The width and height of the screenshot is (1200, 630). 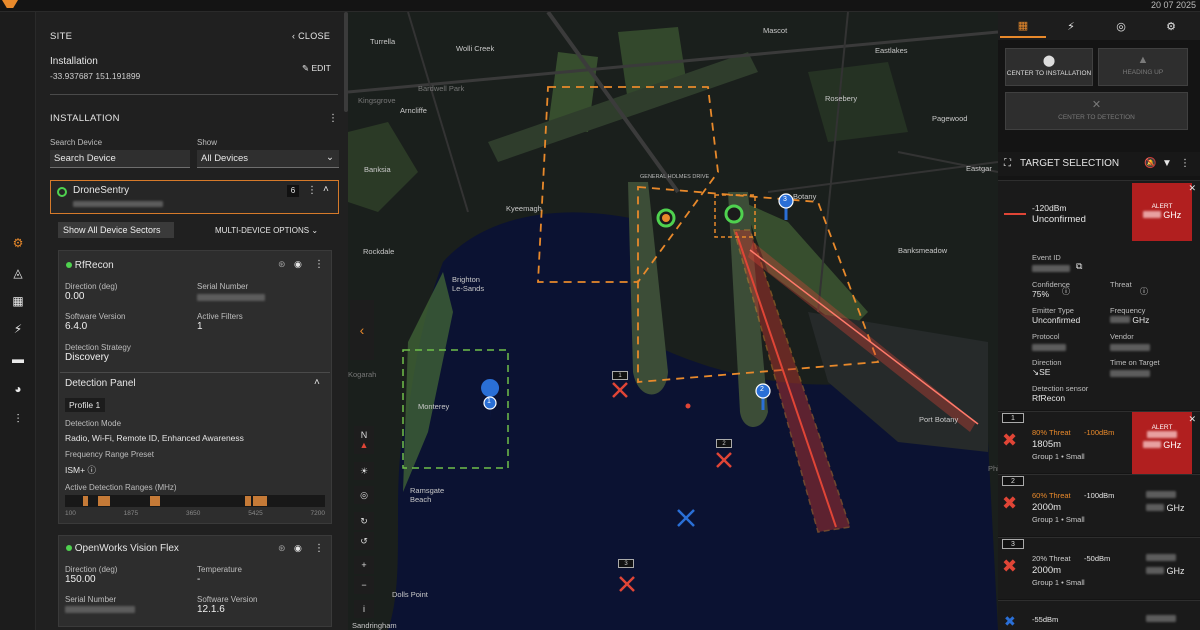 What do you see at coordinates (1143, 67) in the screenshot?
I see `heading-up-button: ▲ HEADING UP` at bounding box center [1143, 67].